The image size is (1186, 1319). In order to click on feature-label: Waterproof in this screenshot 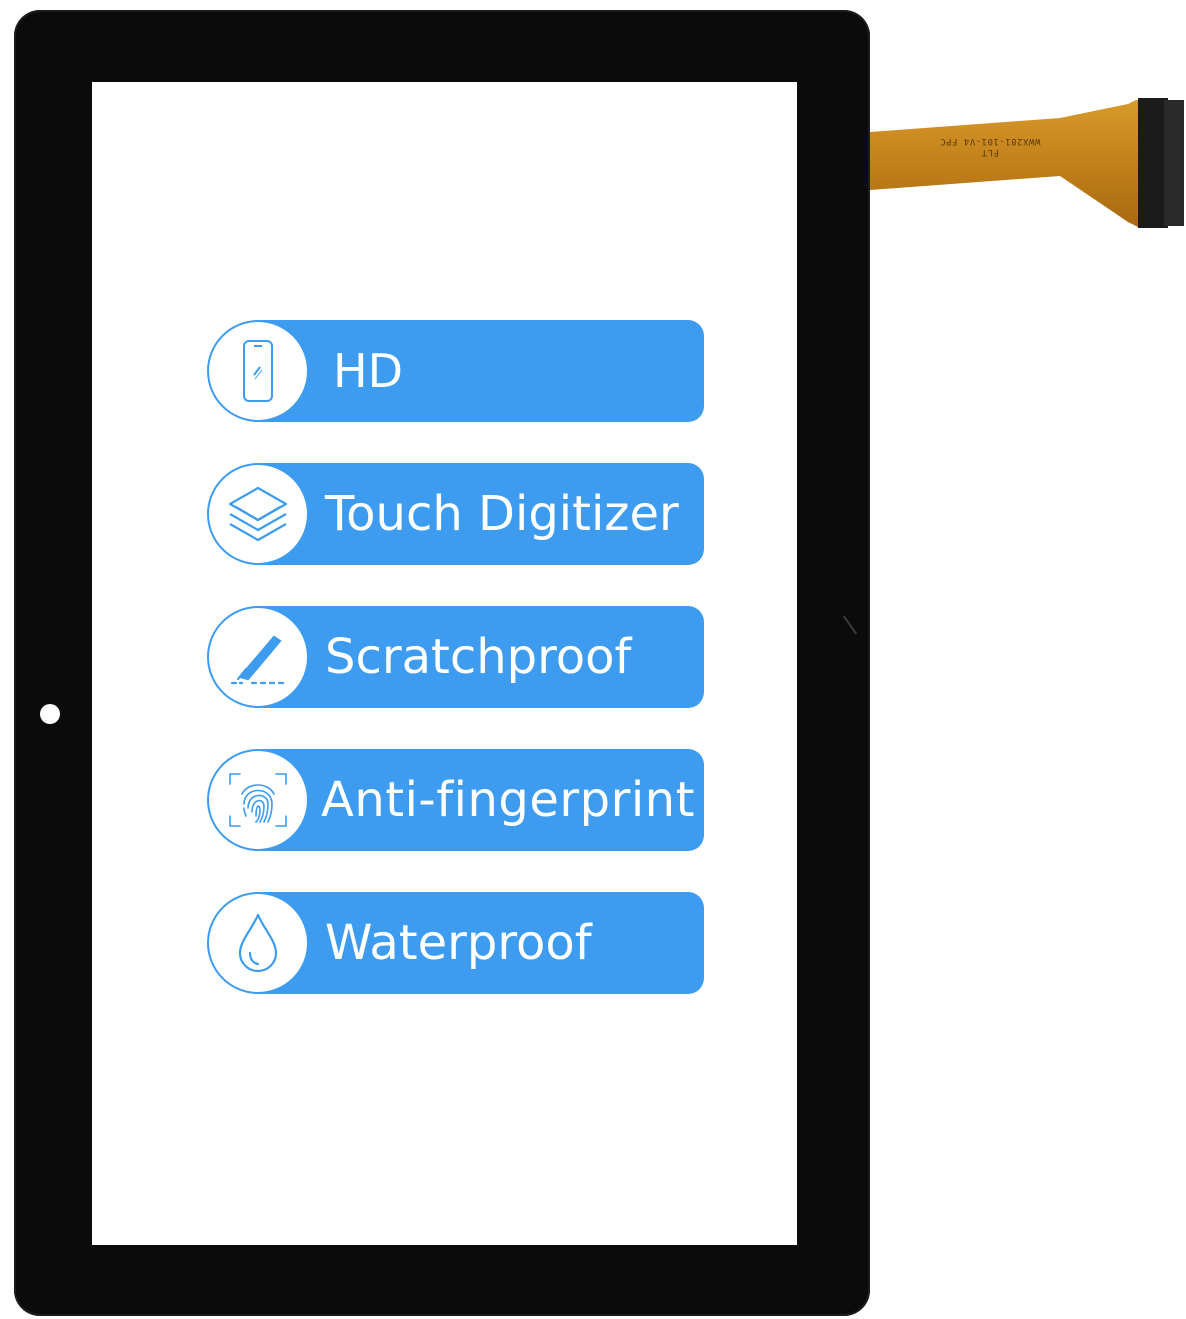, I will do `click(458, 943)`.